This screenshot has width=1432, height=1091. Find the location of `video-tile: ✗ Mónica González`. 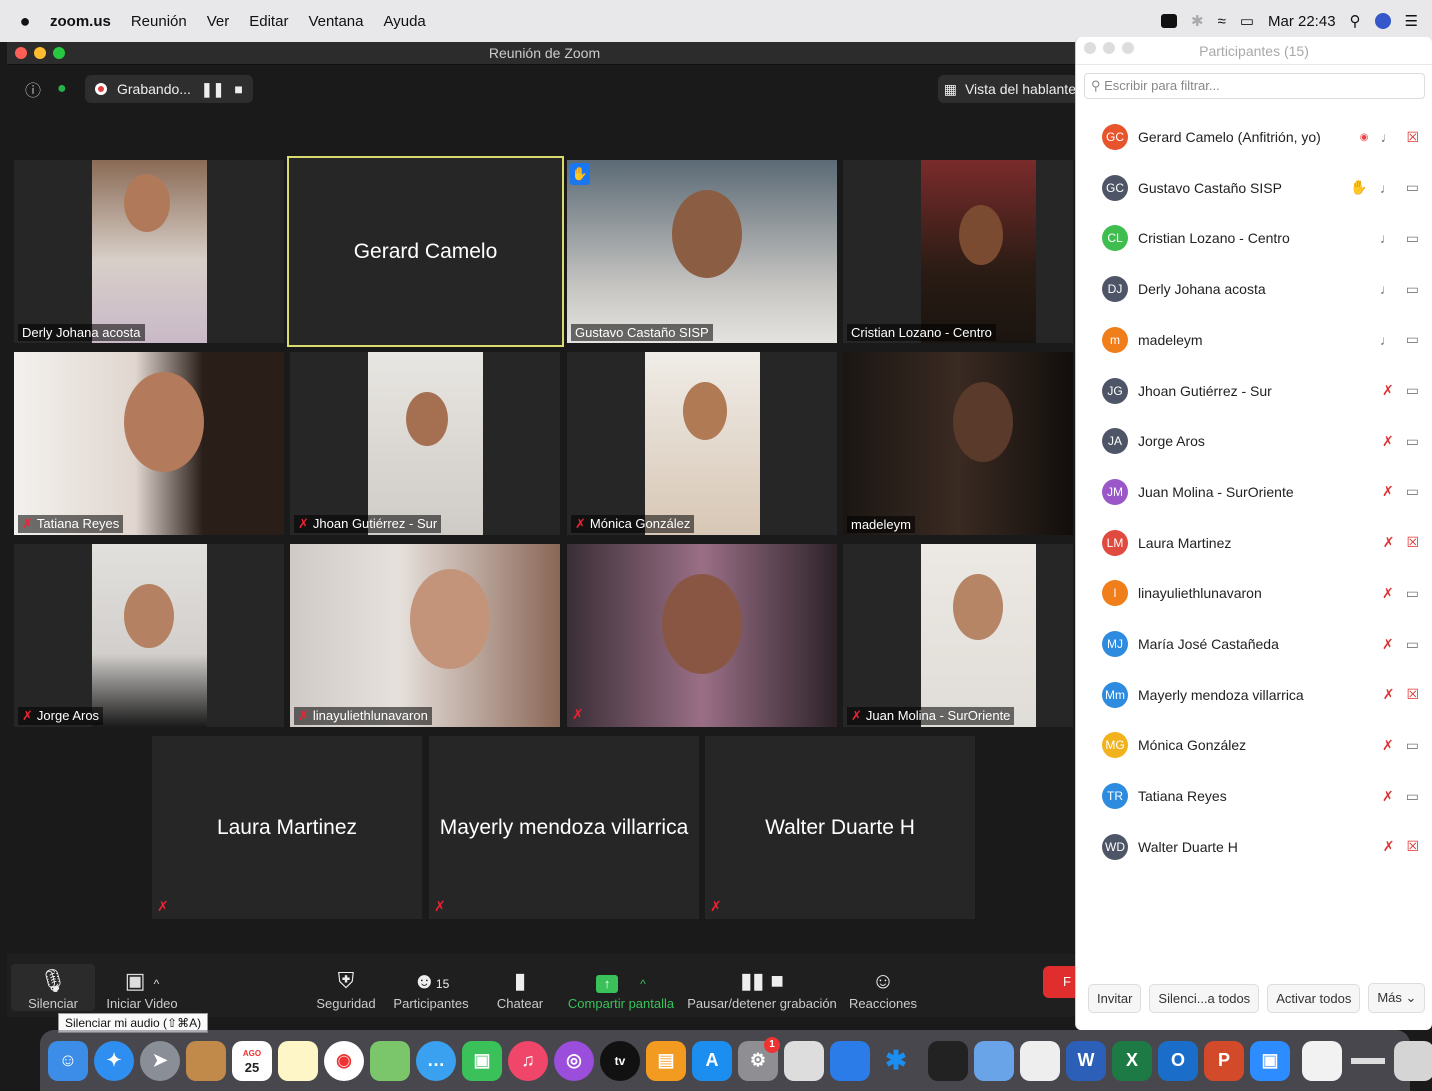

video-tile: ✗ Mónica González is located at coordinates (702, 443).